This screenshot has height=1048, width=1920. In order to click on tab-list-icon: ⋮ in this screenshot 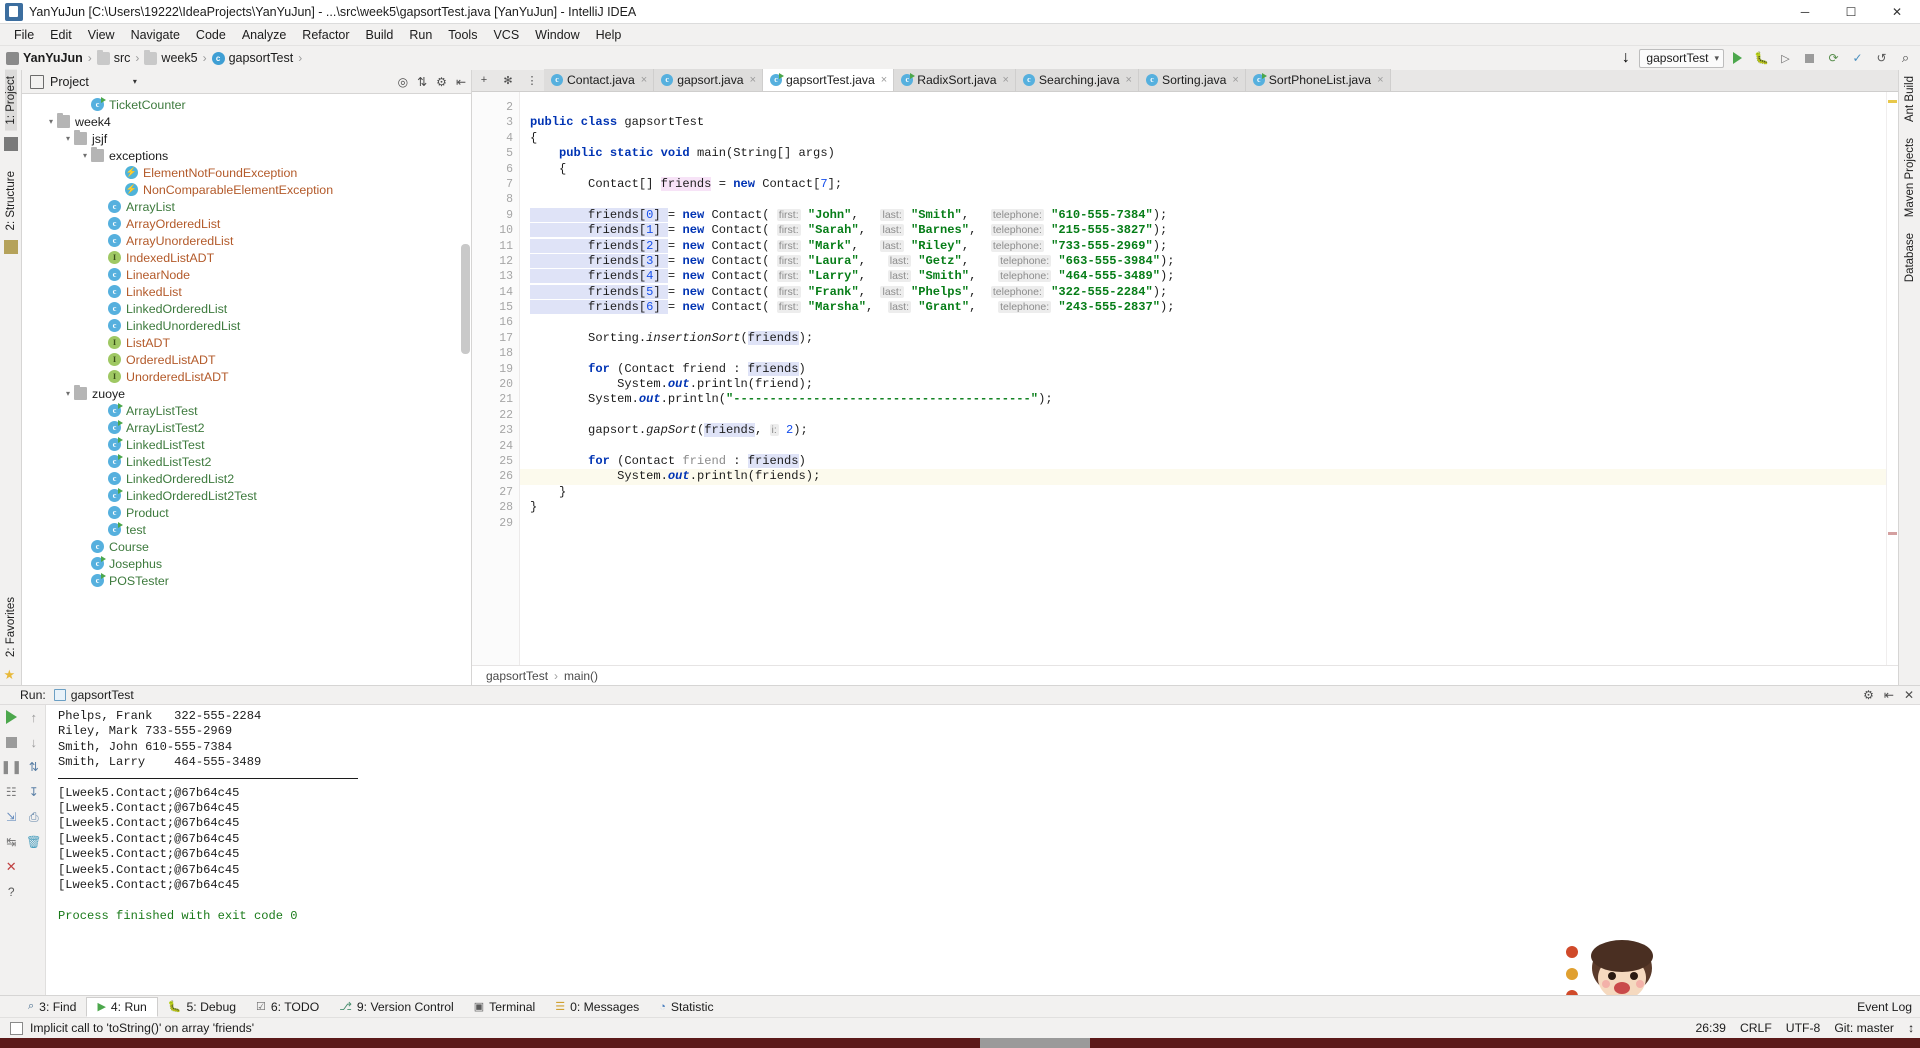, I will do `click(532, 80)`.